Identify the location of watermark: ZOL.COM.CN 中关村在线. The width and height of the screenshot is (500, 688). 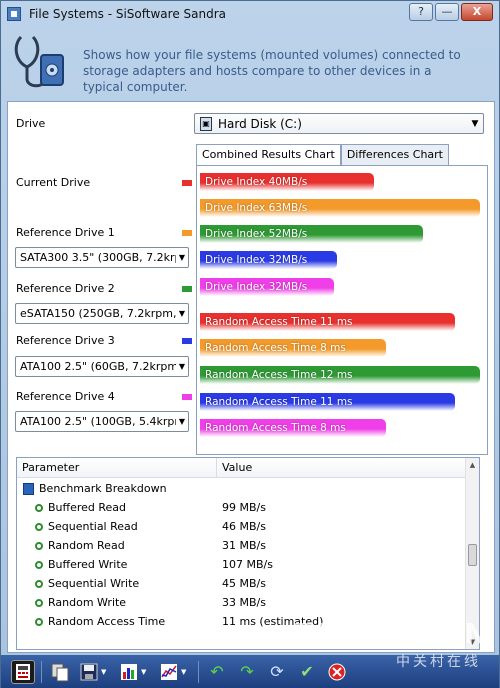
(390, 643).